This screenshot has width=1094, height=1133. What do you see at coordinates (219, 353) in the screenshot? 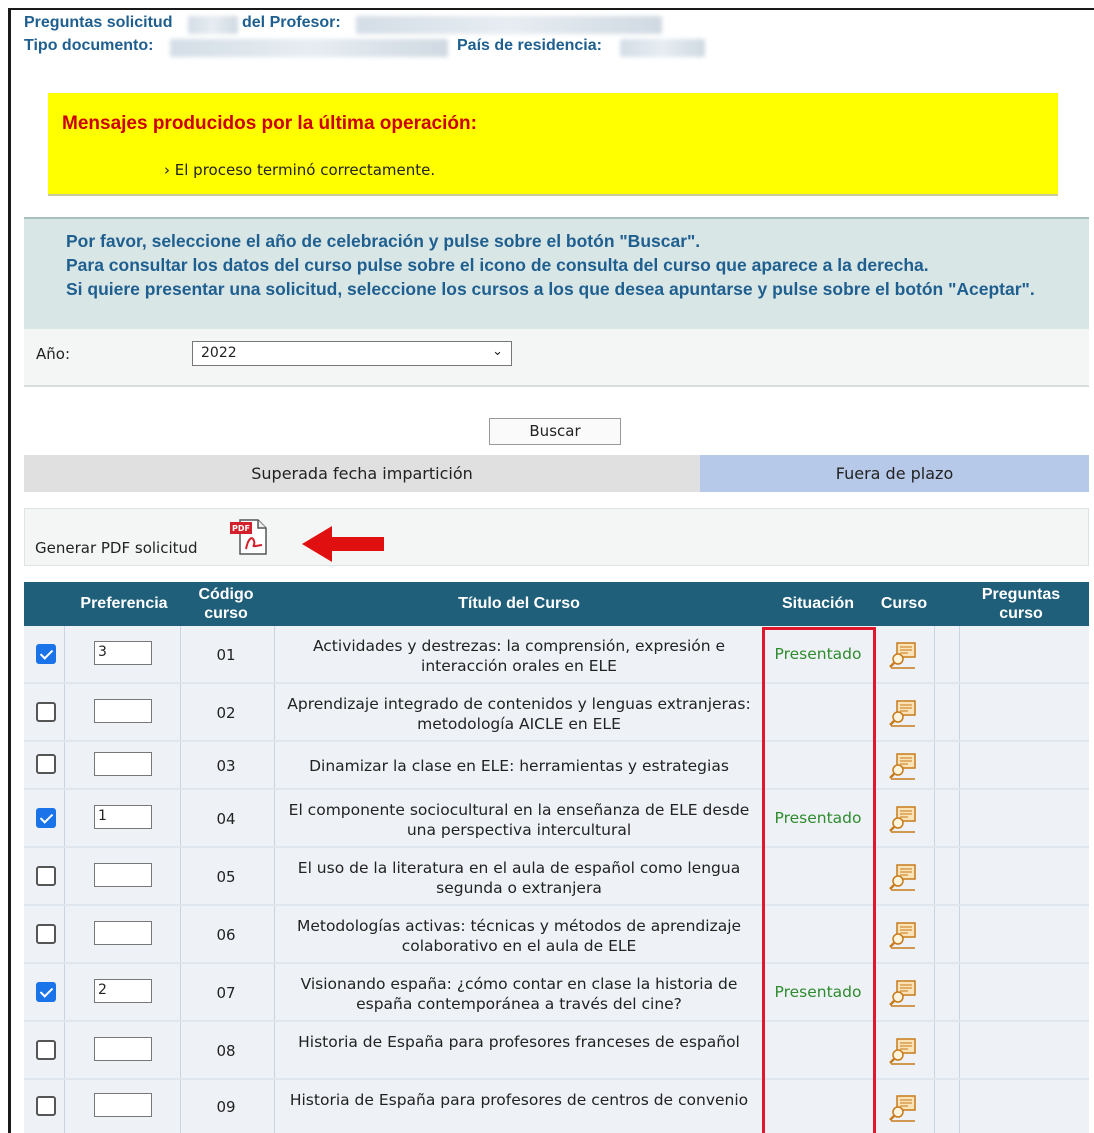
I see `year-select-value: 2022` at bounding box center [219, 353].